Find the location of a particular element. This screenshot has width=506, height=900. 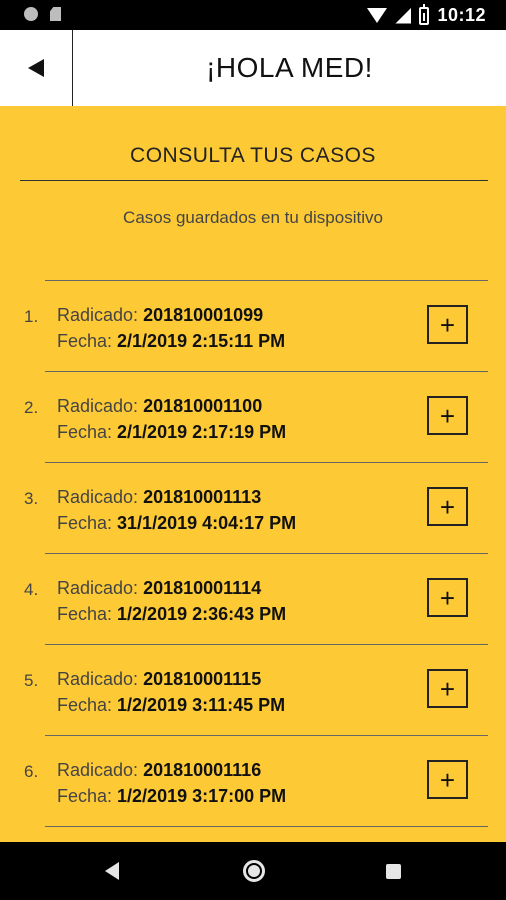

fecha-row: Fecha: 2/1/2019 2:17:19 PM is located at coordinates (171, 432).